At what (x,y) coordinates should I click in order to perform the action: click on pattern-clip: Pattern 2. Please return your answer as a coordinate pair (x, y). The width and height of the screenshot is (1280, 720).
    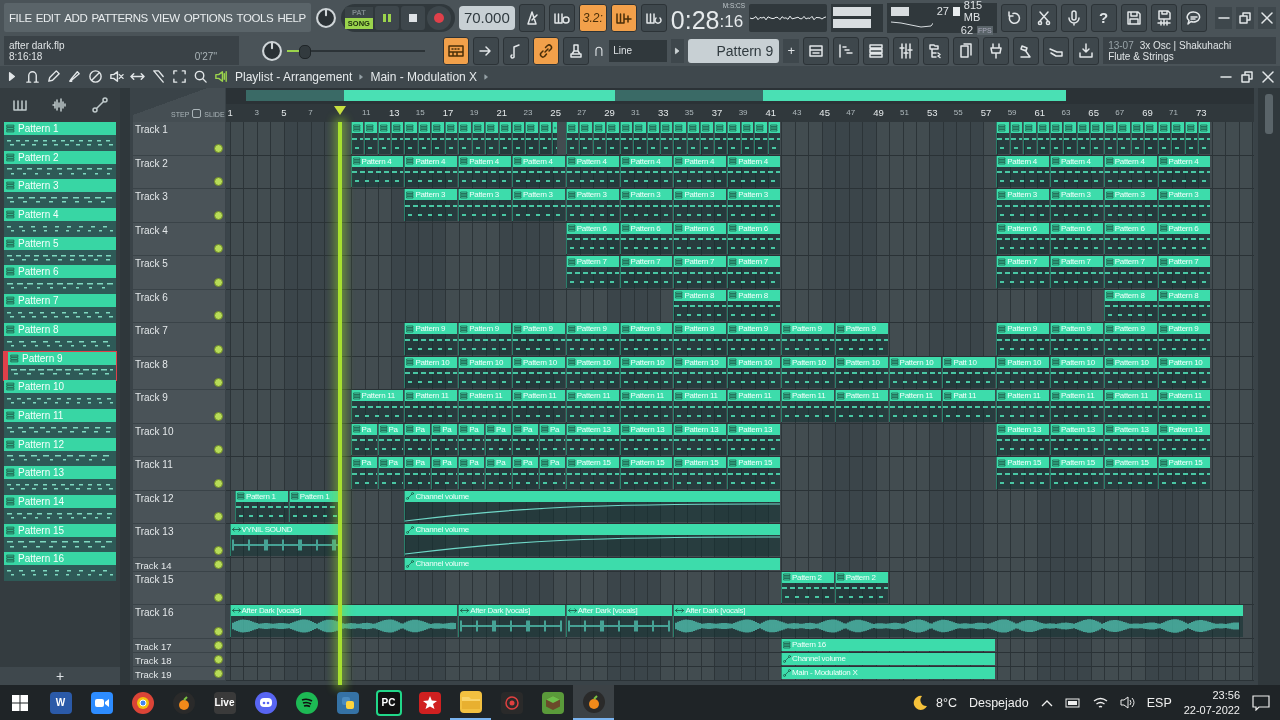
    Looking at the image, I should click on (861, 587).